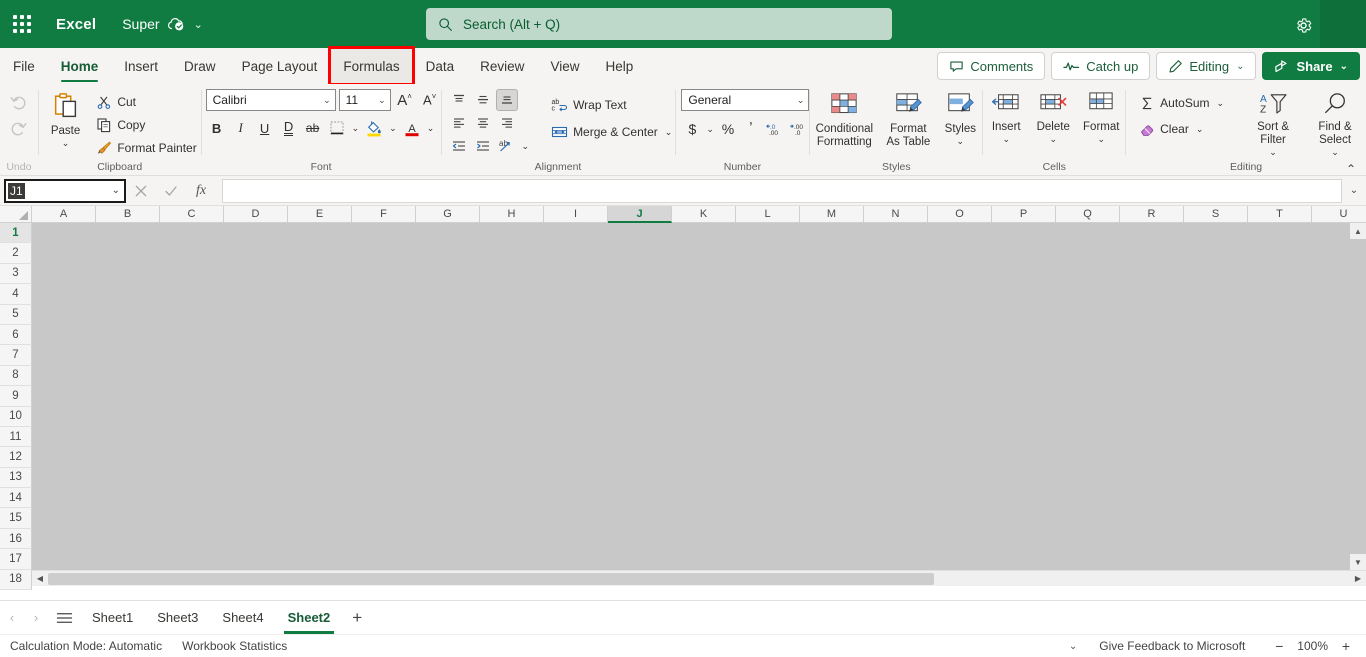 The image size is (1366, 657). What do you see at coordinates (16, 376) in the screenshot?
I see `row-header-8: 8` at bounding box center [16, 376].